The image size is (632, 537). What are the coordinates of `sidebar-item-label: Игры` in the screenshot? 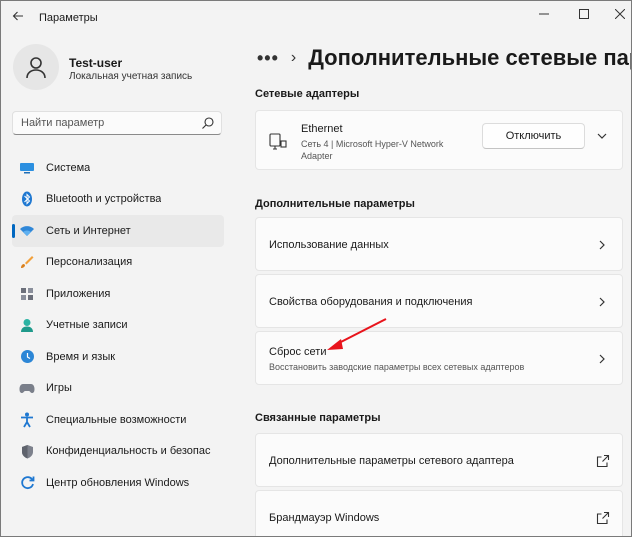 It's located at (59, 388).